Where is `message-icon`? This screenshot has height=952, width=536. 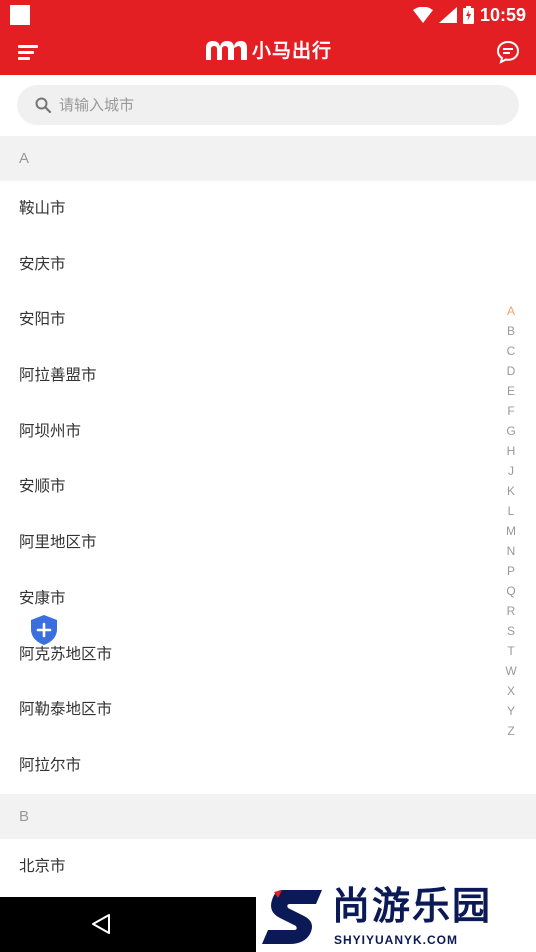 message-icon is located at coordinates (508, 52).